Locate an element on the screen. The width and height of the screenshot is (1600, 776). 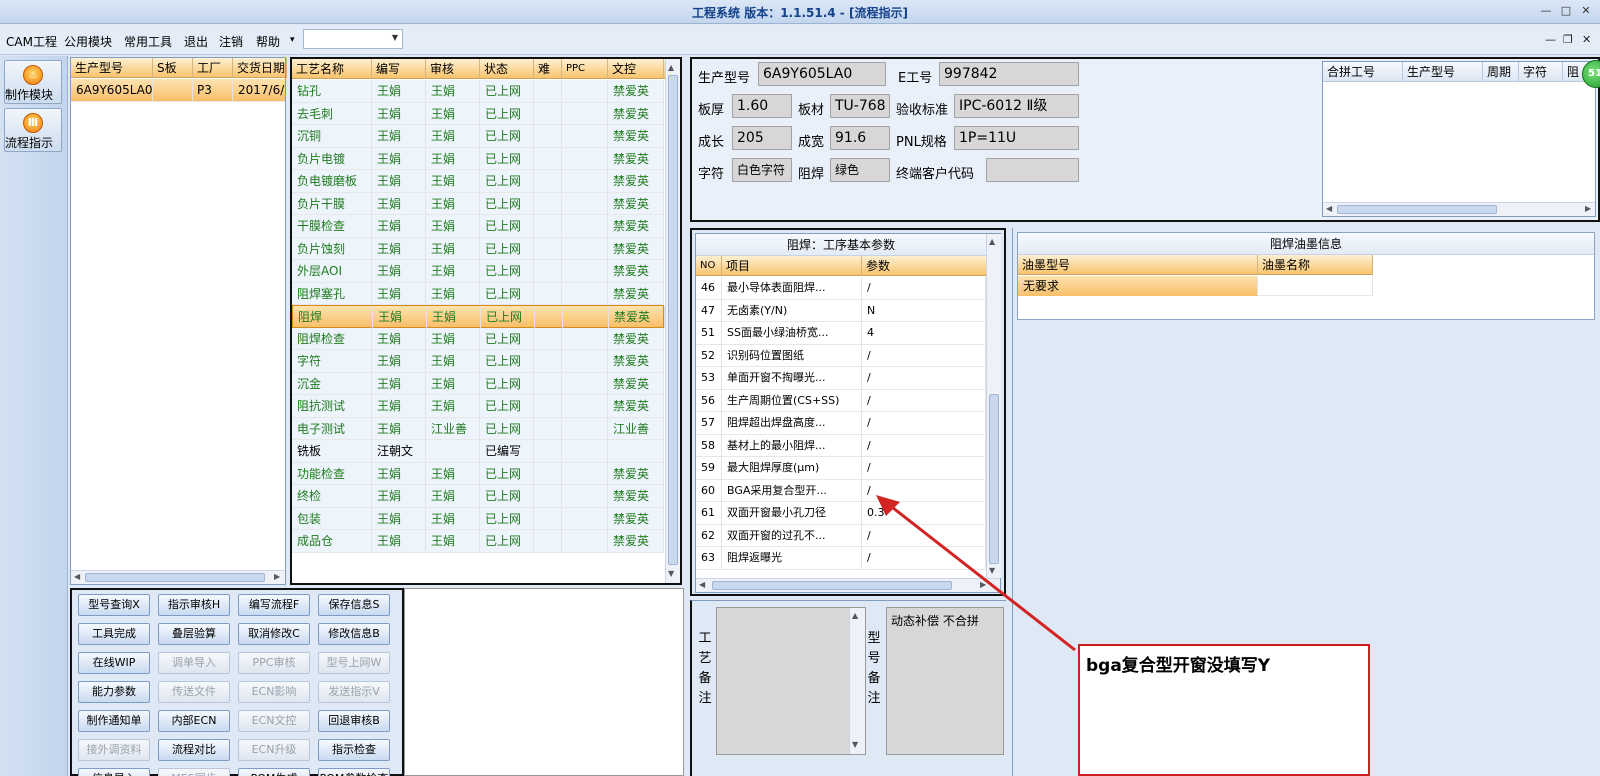
menu-logout: 注销 is located at coordinates (231, 41).